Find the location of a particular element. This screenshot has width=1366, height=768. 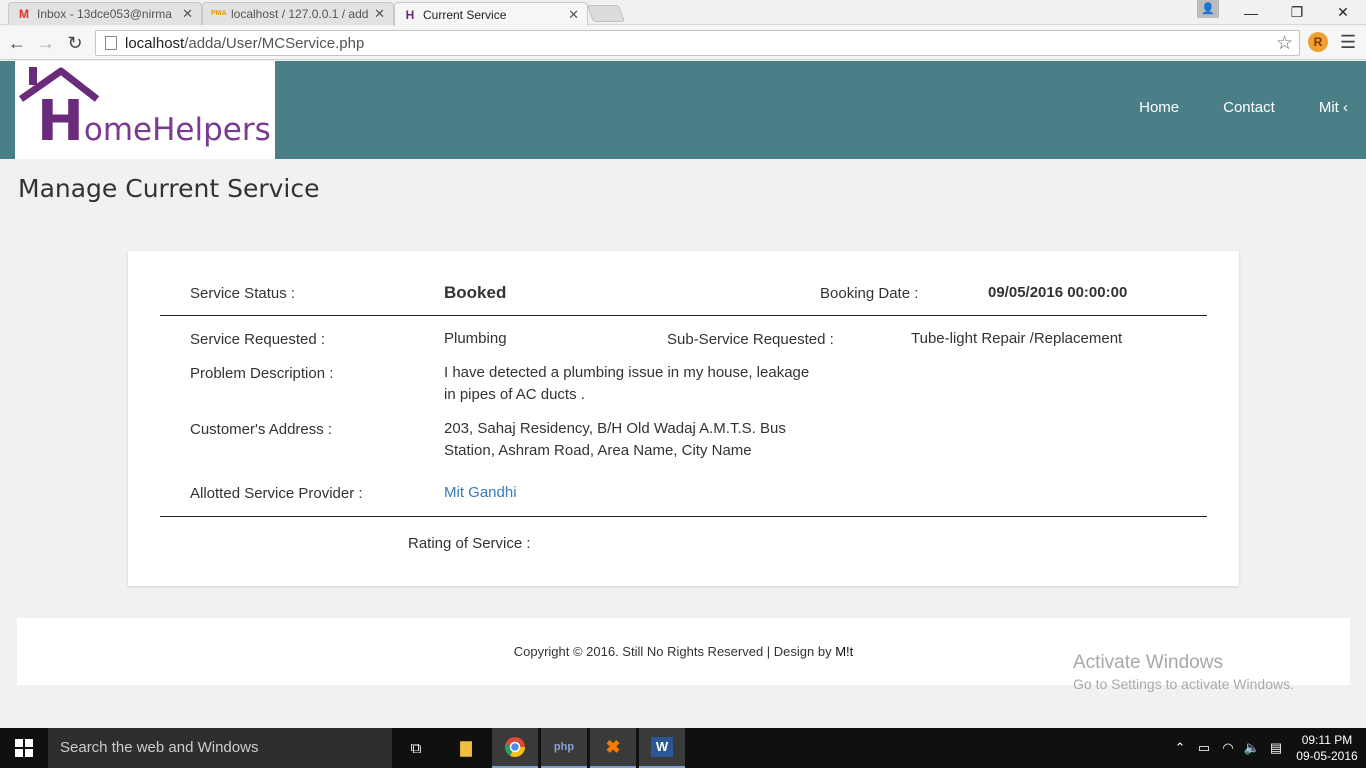

file-explorer-icon: ▇ is located at coordinates (466, 748).